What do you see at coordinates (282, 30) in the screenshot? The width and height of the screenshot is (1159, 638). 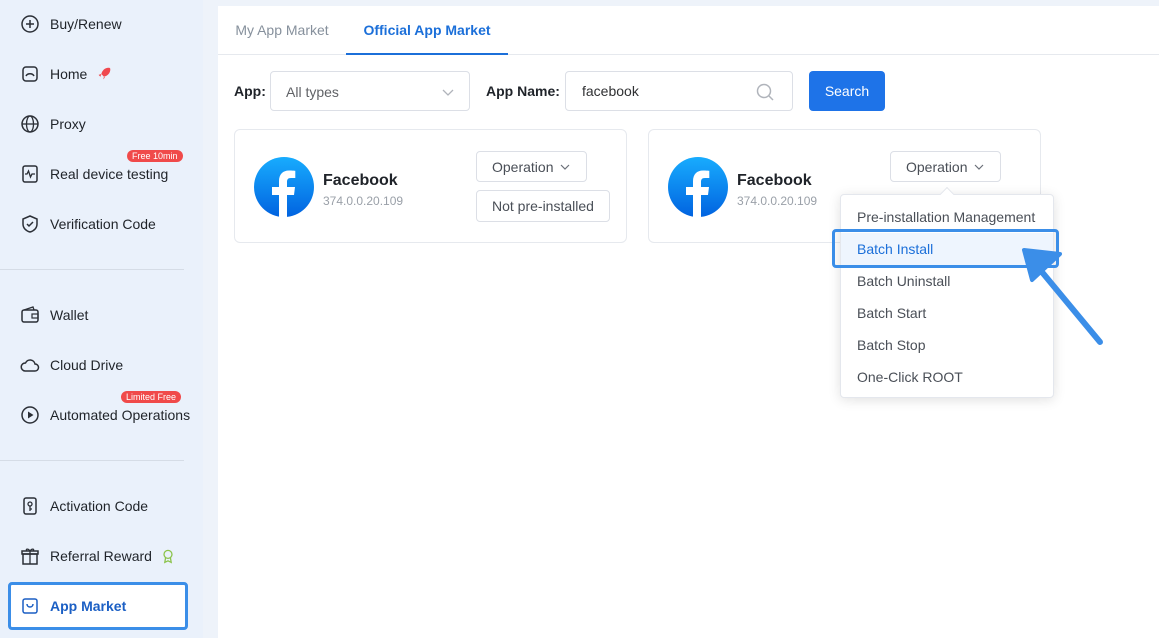 I see `tab-my-app-market: My App Market` at bounding box center [282, 30].